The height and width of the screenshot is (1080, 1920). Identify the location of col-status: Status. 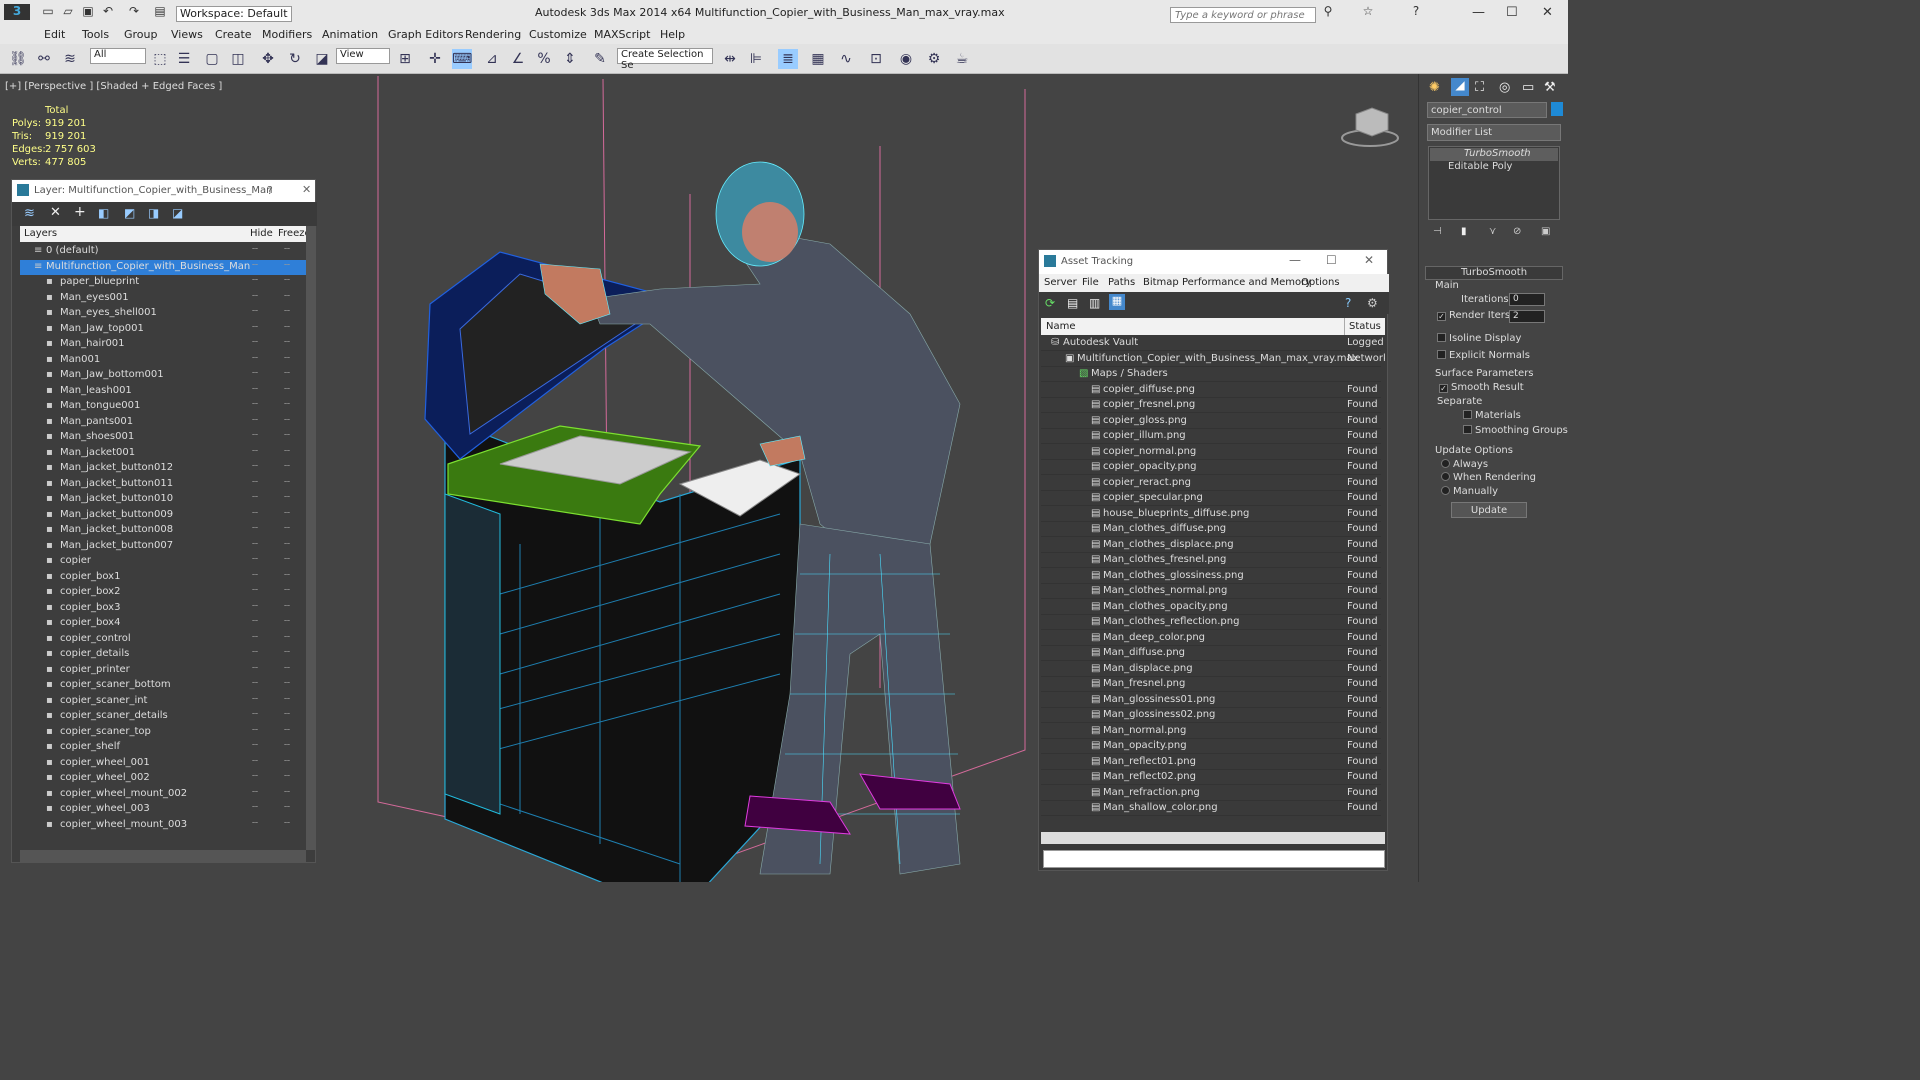
(1365, 326).